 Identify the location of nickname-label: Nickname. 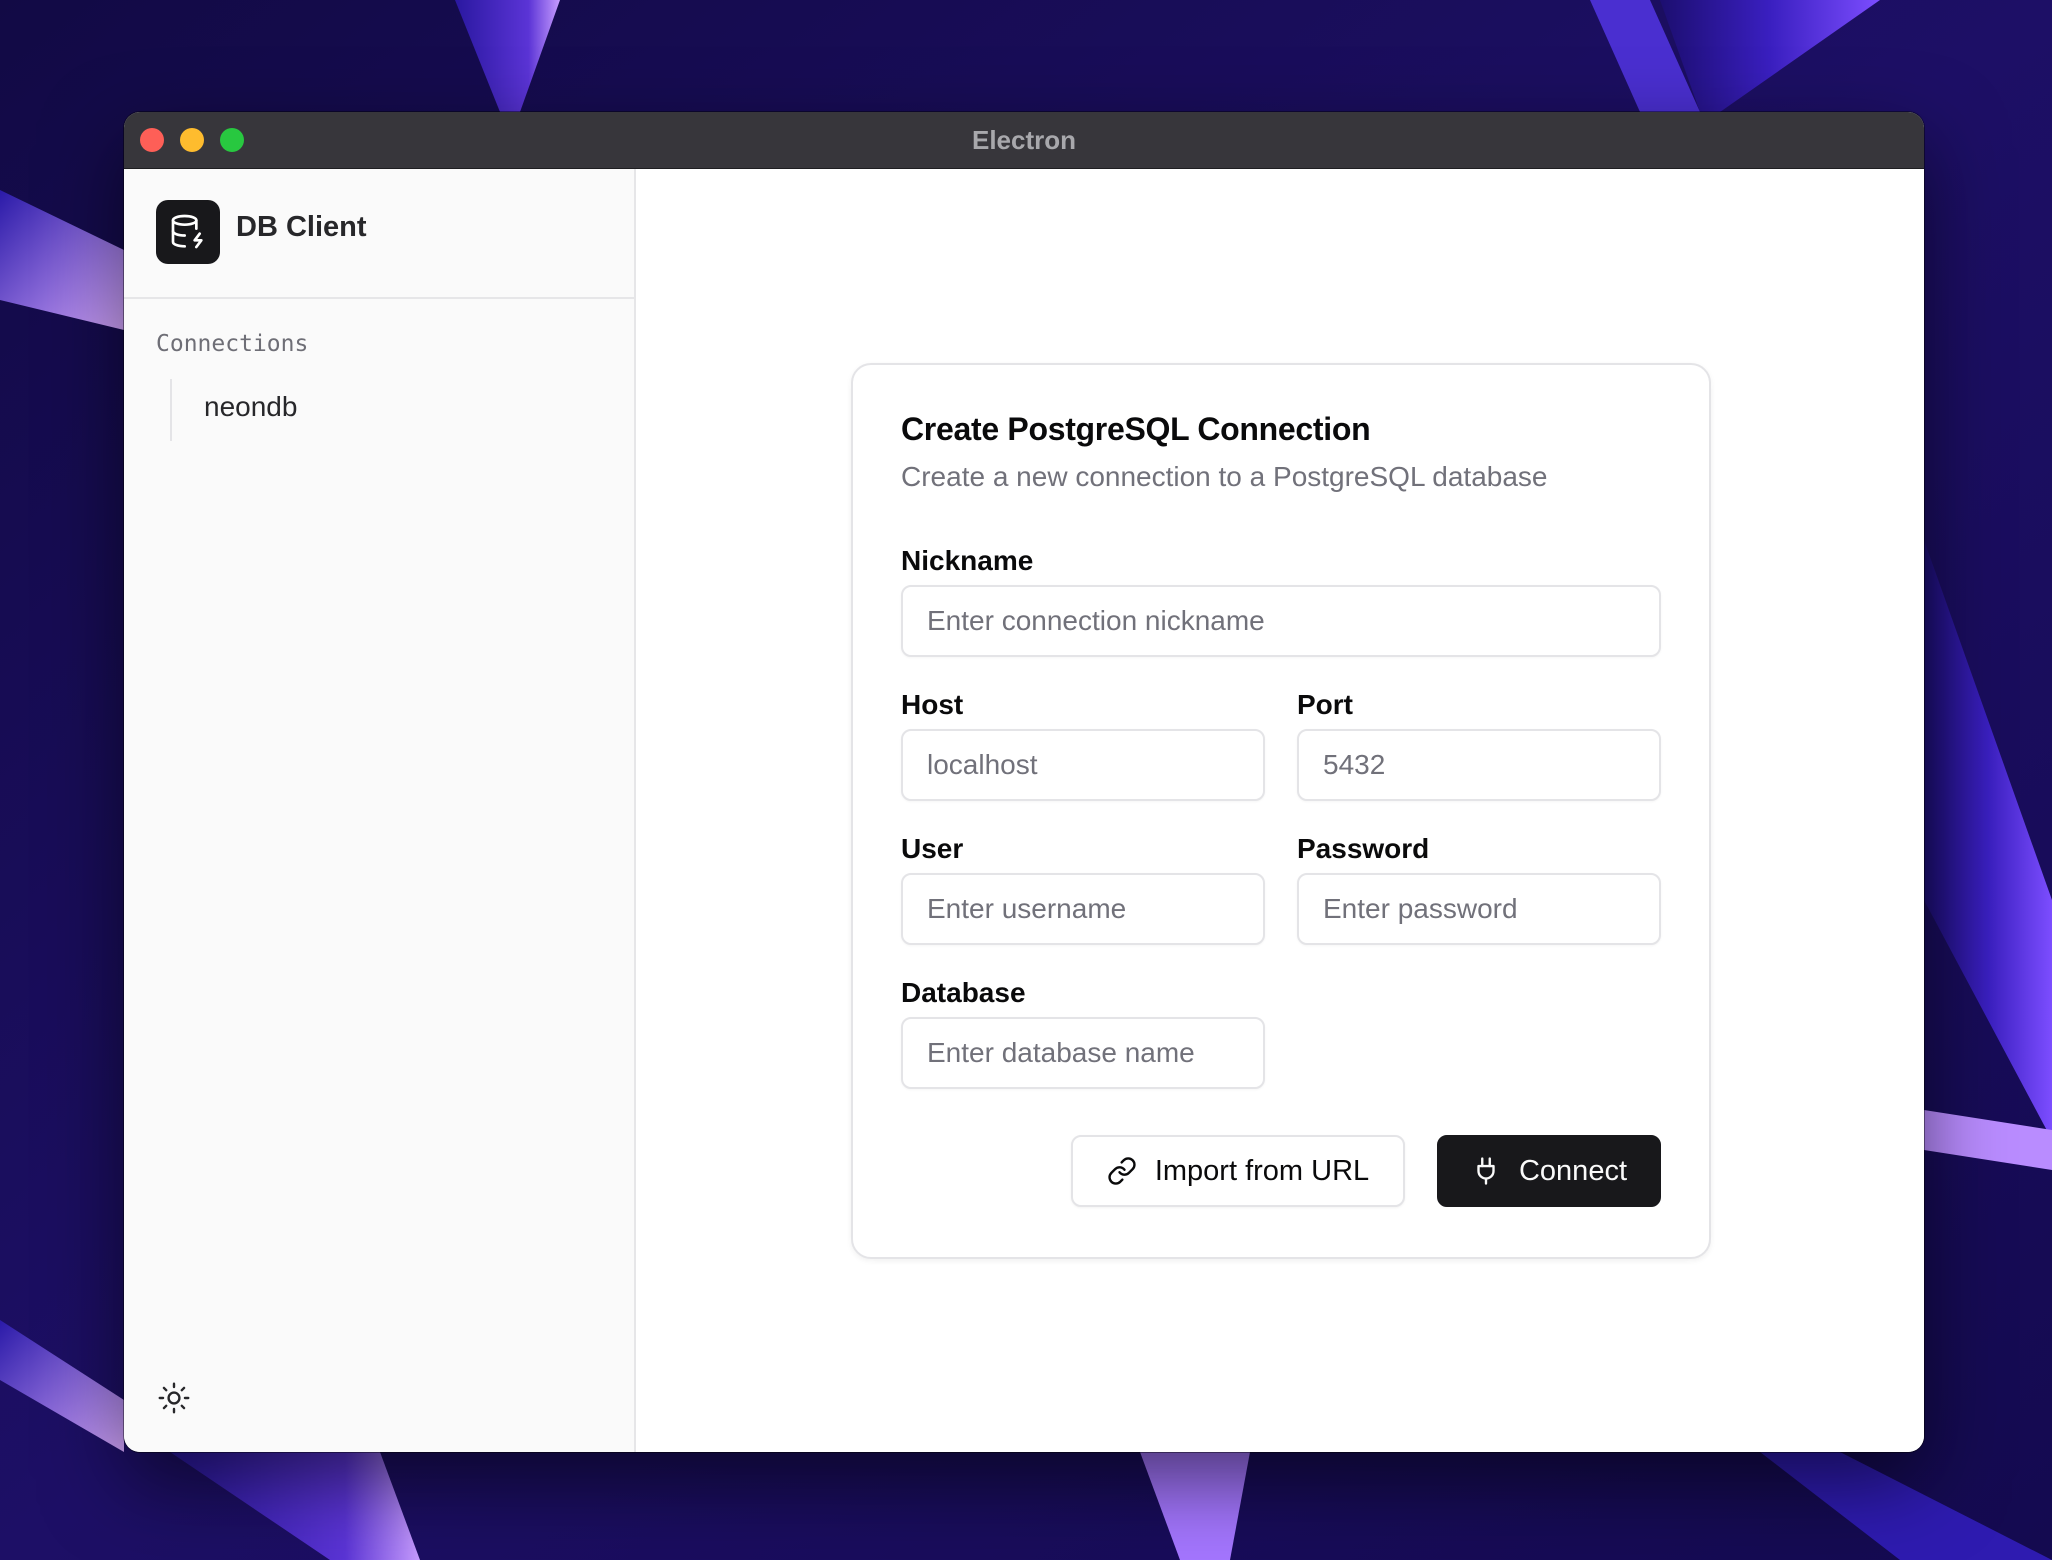
(967, 560).